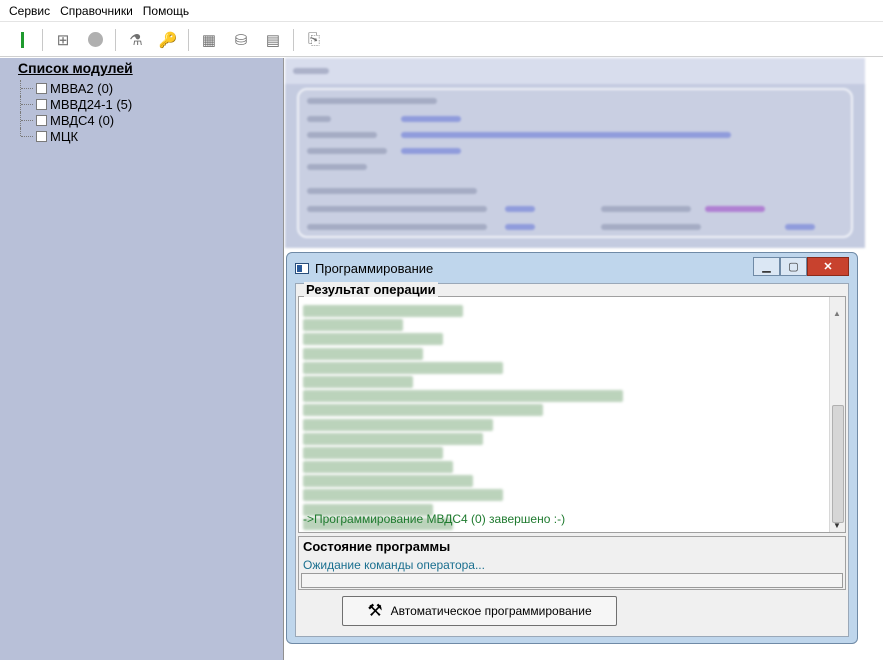  What do you see at coordinates (377, 546) in the screenshot?
I see `program-state-label: Состояние программы` at bounding box center [377, 546].